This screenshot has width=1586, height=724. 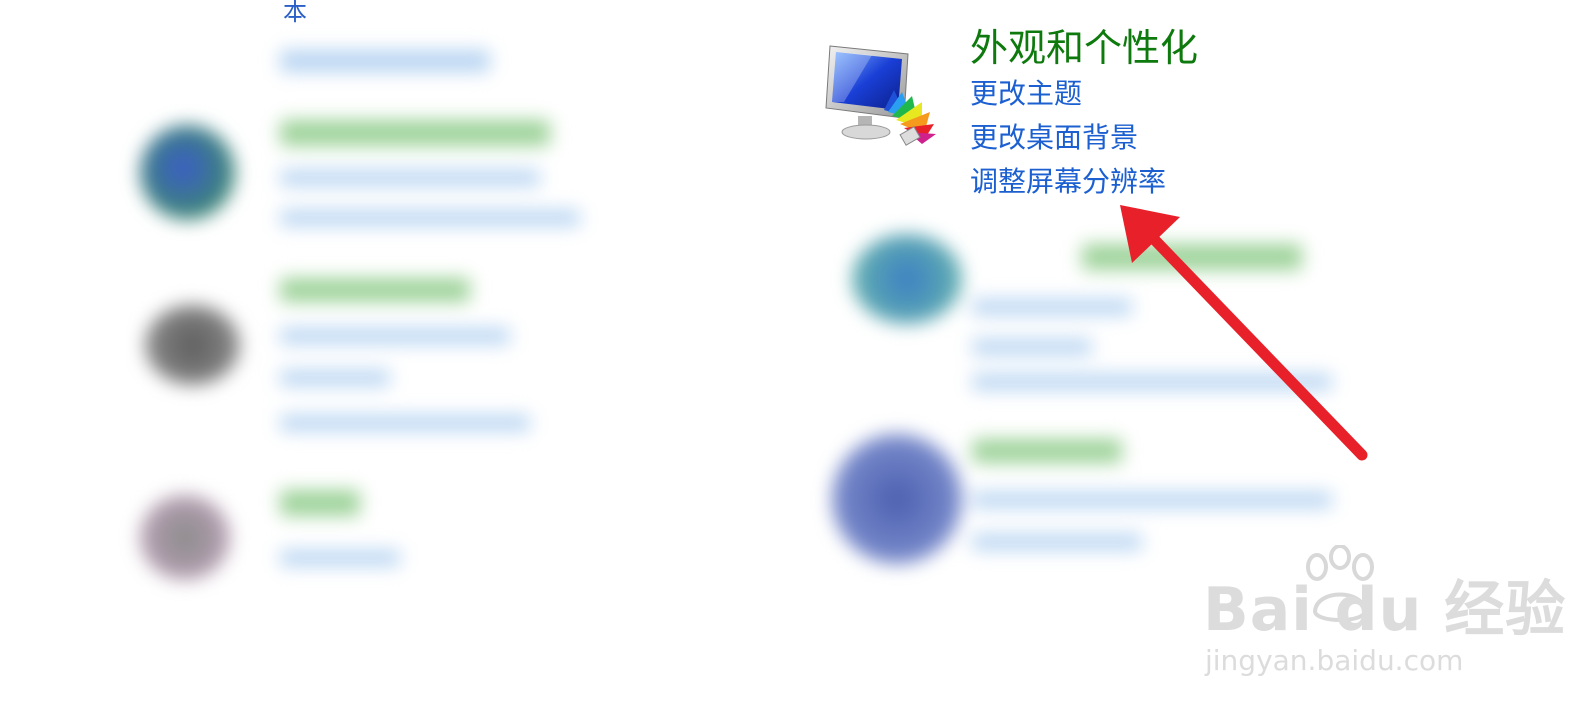 What do you see at coordinates (1026, 94) in the screenshot?
I see `change-theme-link: 更改主题` at bounding box center [1026, 94].